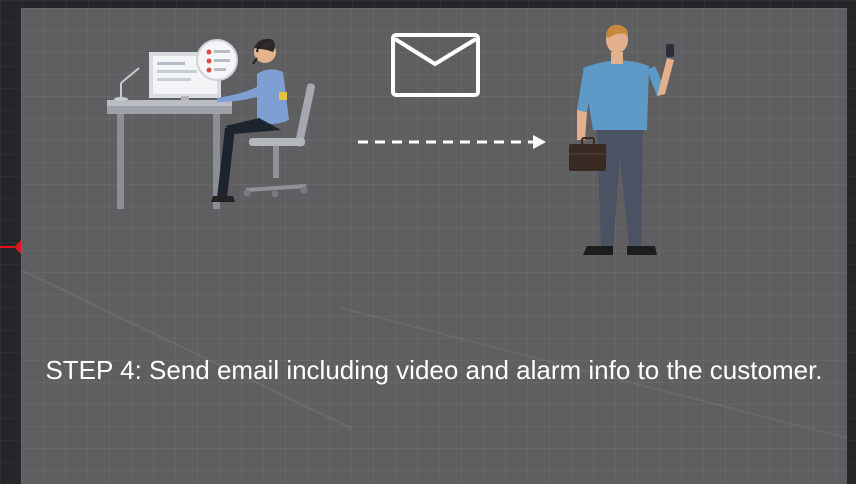  Describe the element at coordinates (452, 142) in the screenshot. I see `dashed-arrow-icon` at that location.